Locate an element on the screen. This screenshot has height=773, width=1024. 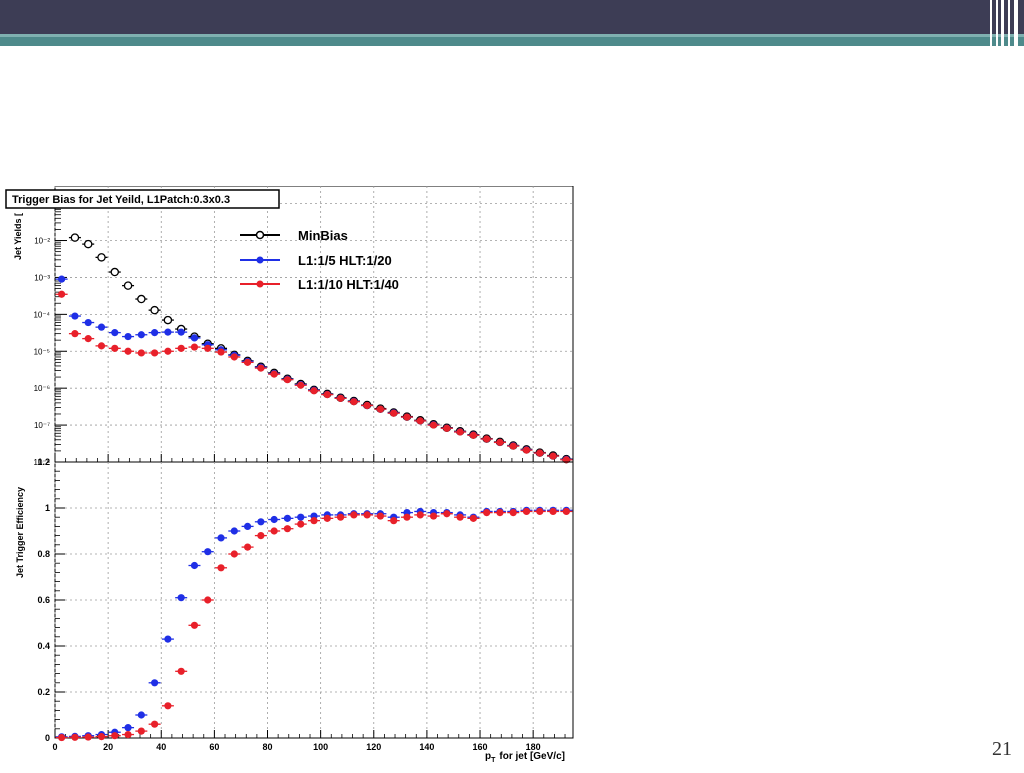
legend-l1-5-label: L1:1/5 HLT:1/20 is located at coordinates (345, 260).